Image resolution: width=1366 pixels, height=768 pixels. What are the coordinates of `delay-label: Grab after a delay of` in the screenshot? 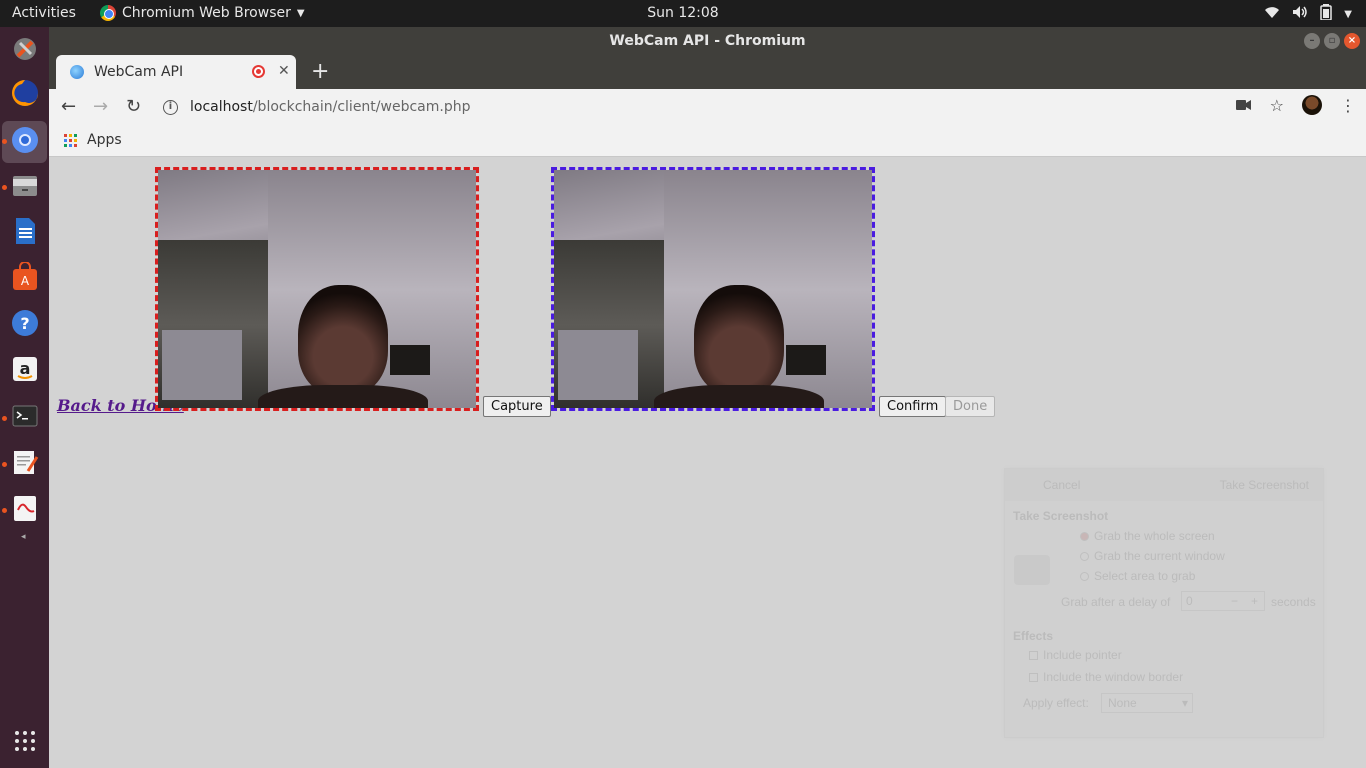 It's located at (1116, 602).